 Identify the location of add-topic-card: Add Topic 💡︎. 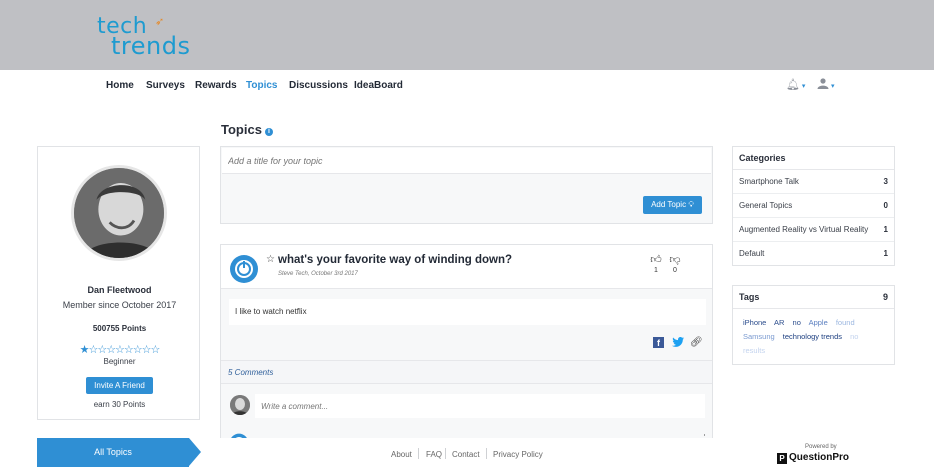
(466, 185).